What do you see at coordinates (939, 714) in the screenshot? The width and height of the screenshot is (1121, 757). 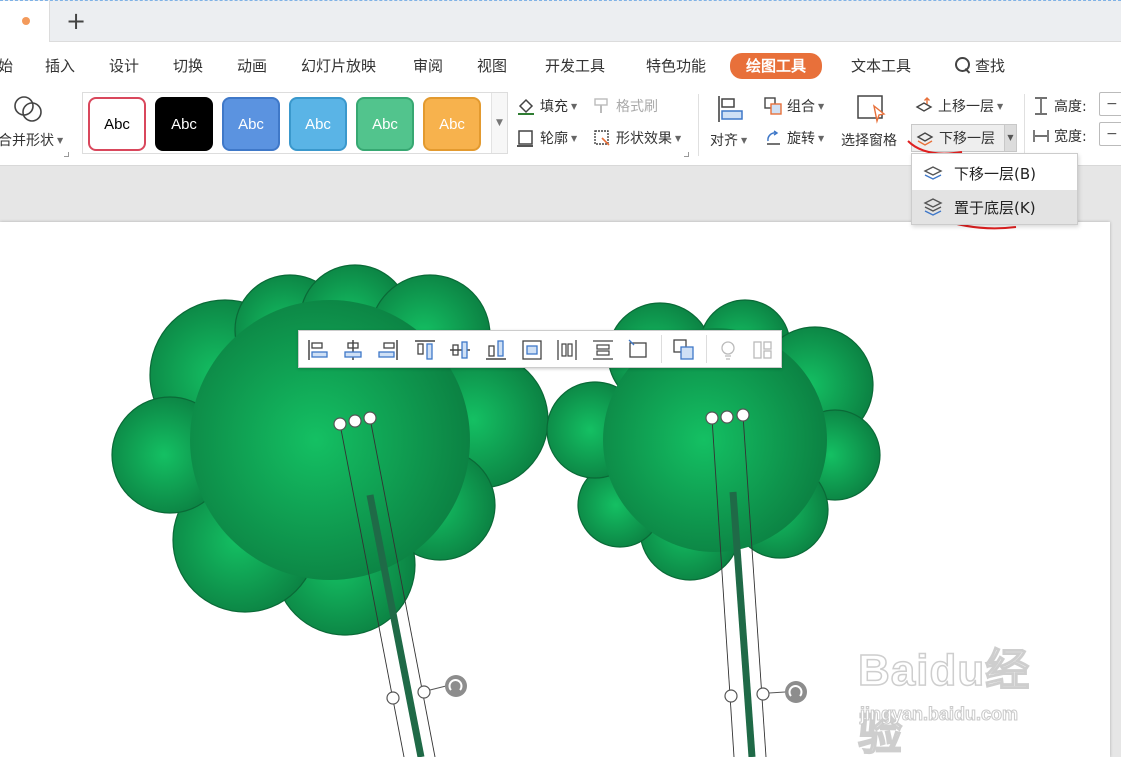 I see `watermark-url: jingyan.baidu.com` at bounding box center [939, 714].